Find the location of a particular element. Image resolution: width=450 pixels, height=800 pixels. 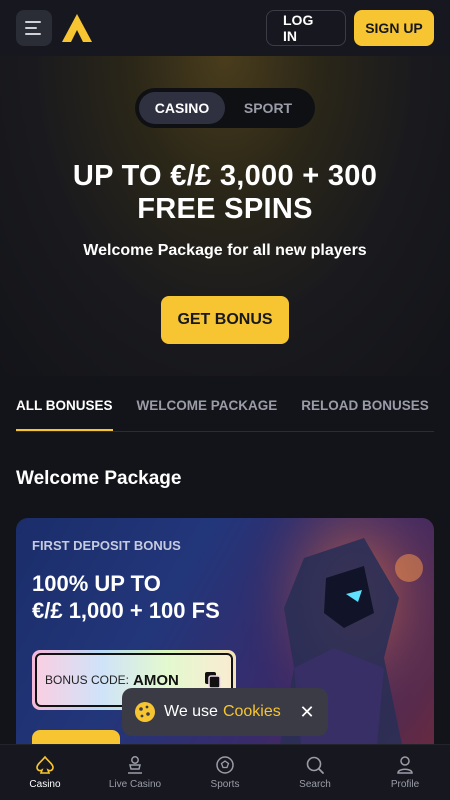

nav-profile: Profile is located at coordinates (405, 772).